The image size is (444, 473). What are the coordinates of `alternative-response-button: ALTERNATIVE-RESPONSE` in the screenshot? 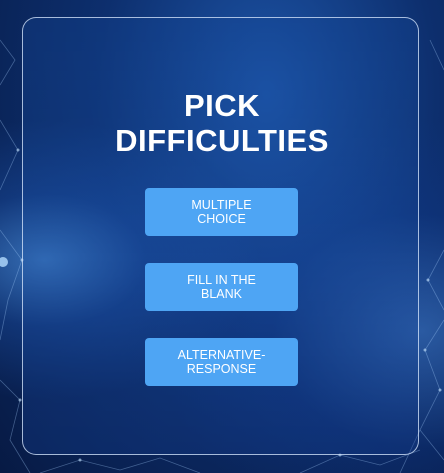 It's located at (221, 362).